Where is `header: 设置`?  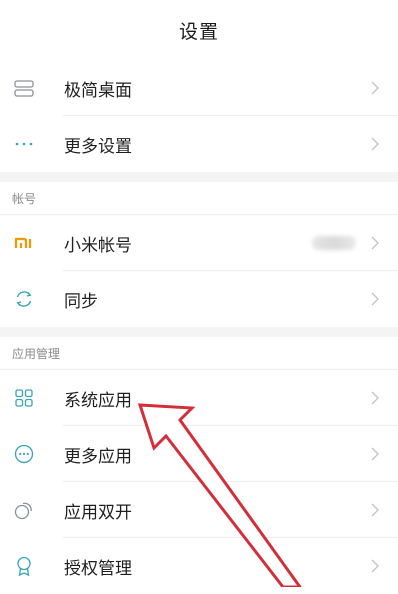 header: 设置 is located at coordinates (199, 30).